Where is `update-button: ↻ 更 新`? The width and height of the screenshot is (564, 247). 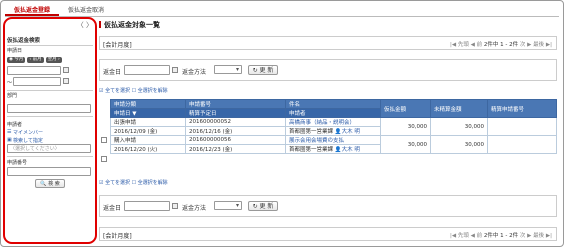
update-button: ↻ 更 新 is located at coordinates (263, 70).